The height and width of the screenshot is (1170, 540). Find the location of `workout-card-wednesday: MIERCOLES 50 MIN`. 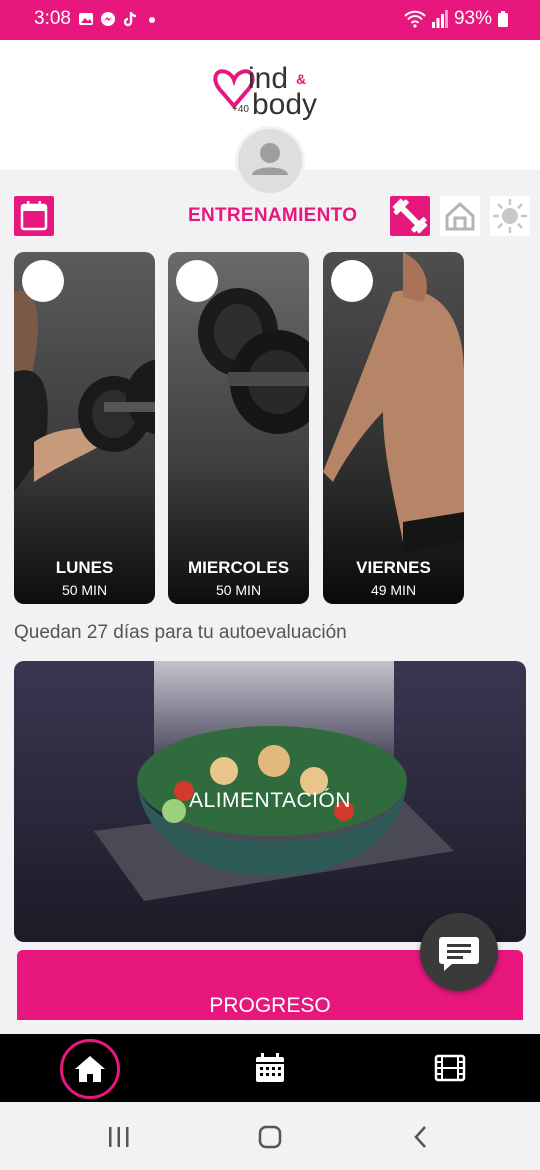

workout-card-wednesday: MIERCOLES 50 MIN is located at coordinates (238, 428).